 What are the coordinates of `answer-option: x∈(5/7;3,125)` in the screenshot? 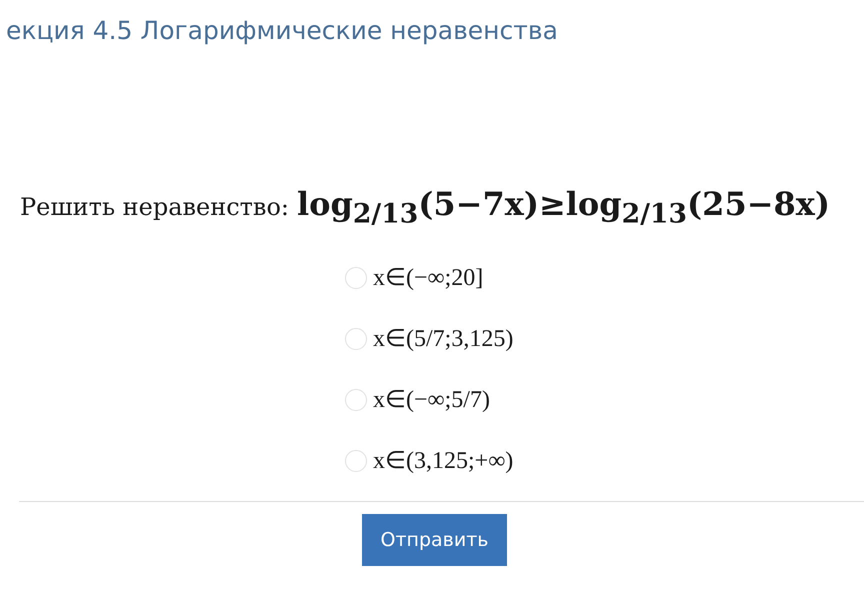 It's located at (443, 339).